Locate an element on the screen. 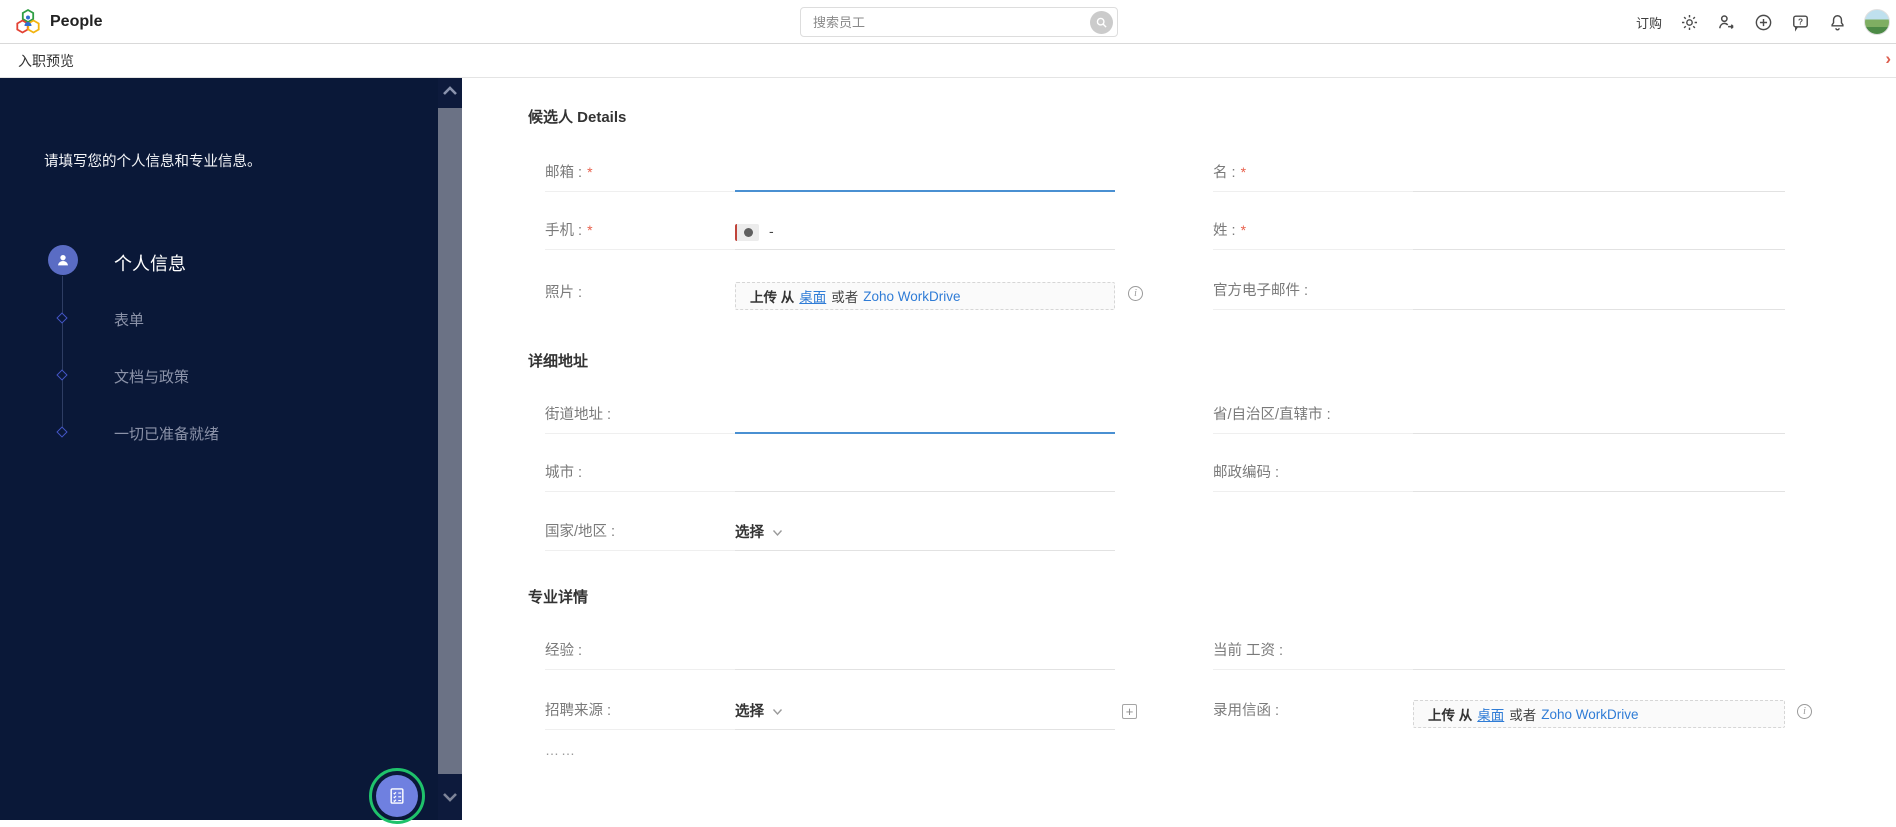 This screenshot has height=827, width=1896. step-marker-forms is located at coordinates (62, 318).